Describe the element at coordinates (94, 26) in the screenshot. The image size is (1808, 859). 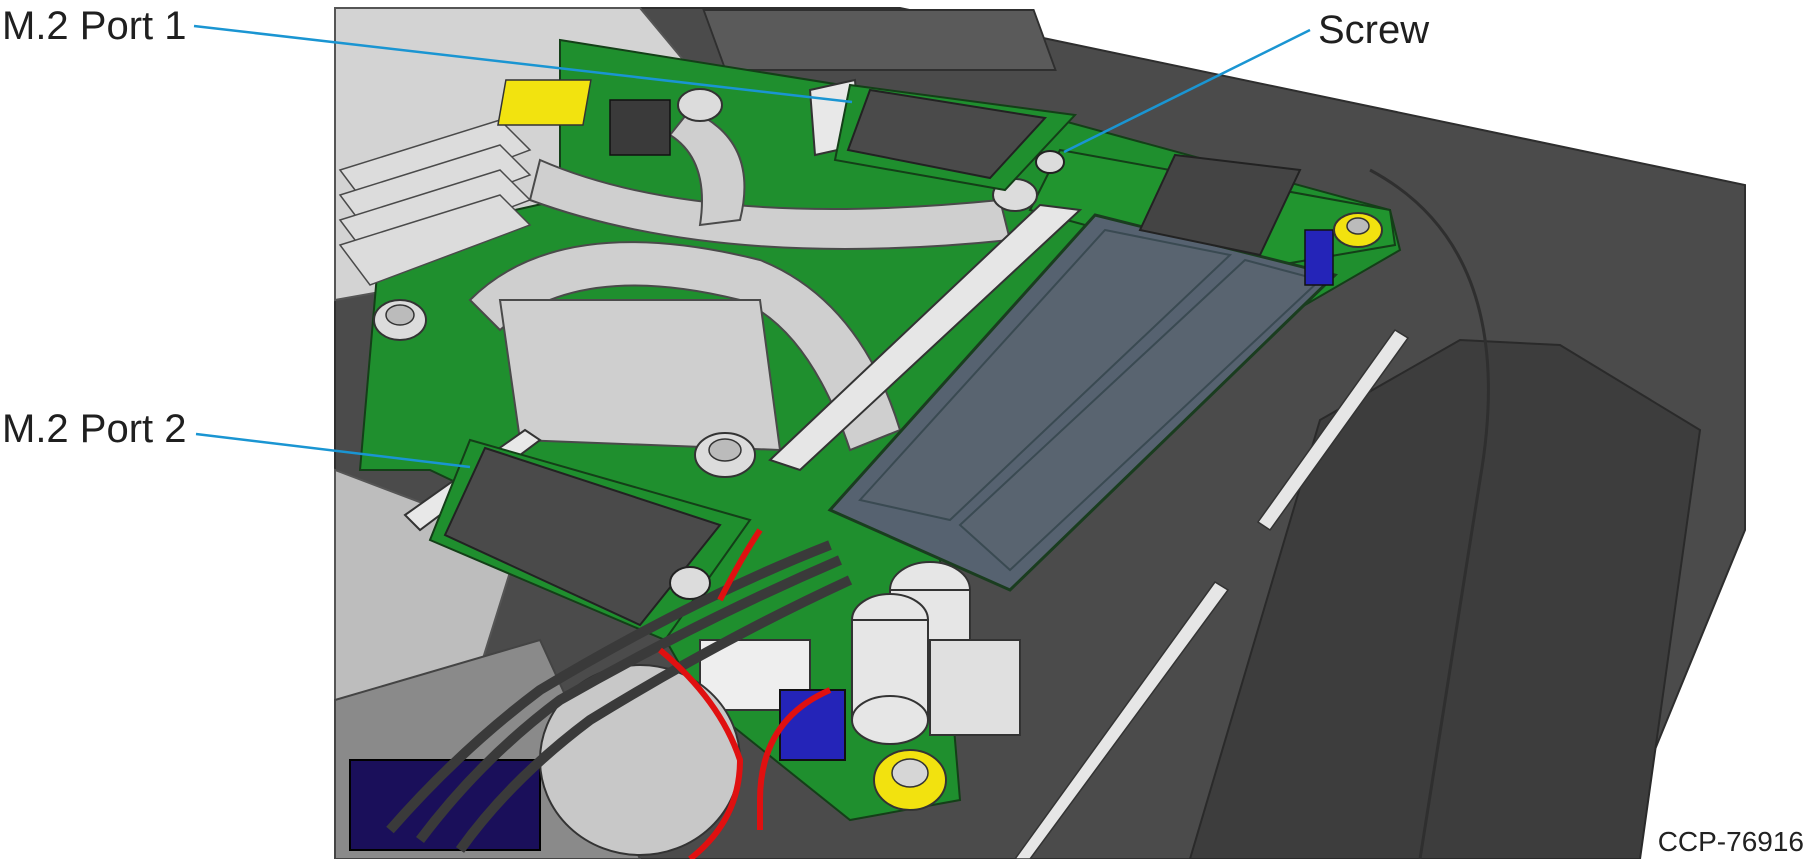
I see `callout-m2-port-1: M.2 Port 1` at that location.